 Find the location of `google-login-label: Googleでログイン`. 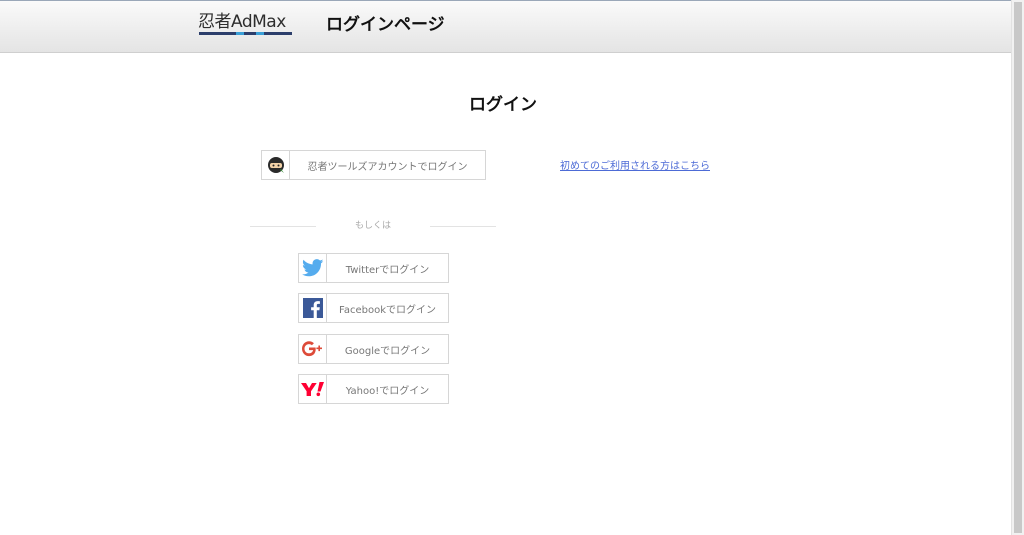

google-login-label: Googleでログイン is located at coordinates (387, 351).